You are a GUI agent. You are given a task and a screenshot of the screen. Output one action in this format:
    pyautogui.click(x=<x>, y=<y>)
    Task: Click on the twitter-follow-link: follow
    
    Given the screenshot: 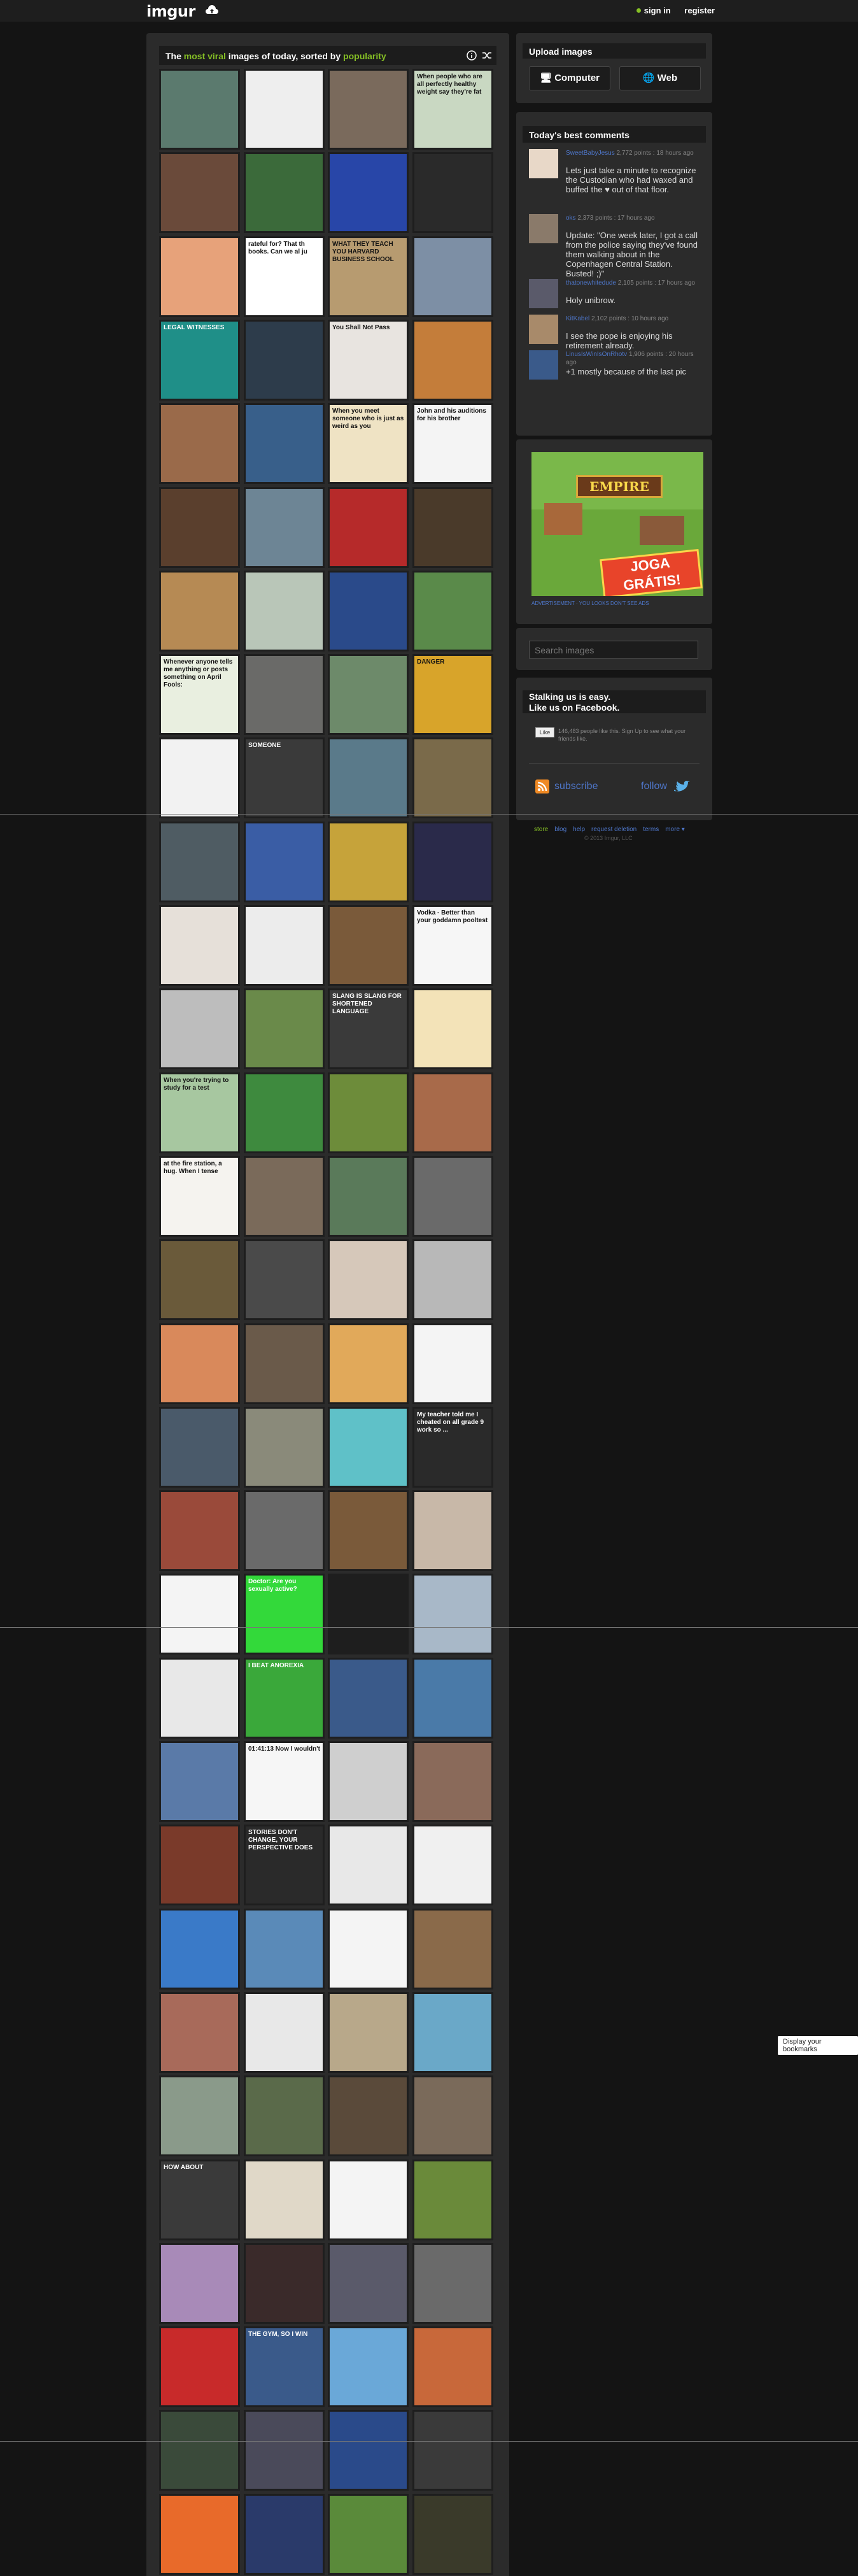 What is the action you would take?
    pyautogui.click(x=670, y=789)
    